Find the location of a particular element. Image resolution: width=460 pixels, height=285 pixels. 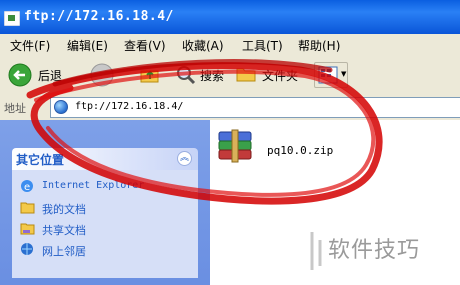

link-label: Internet Explorer is located at coordinates (93, 185).